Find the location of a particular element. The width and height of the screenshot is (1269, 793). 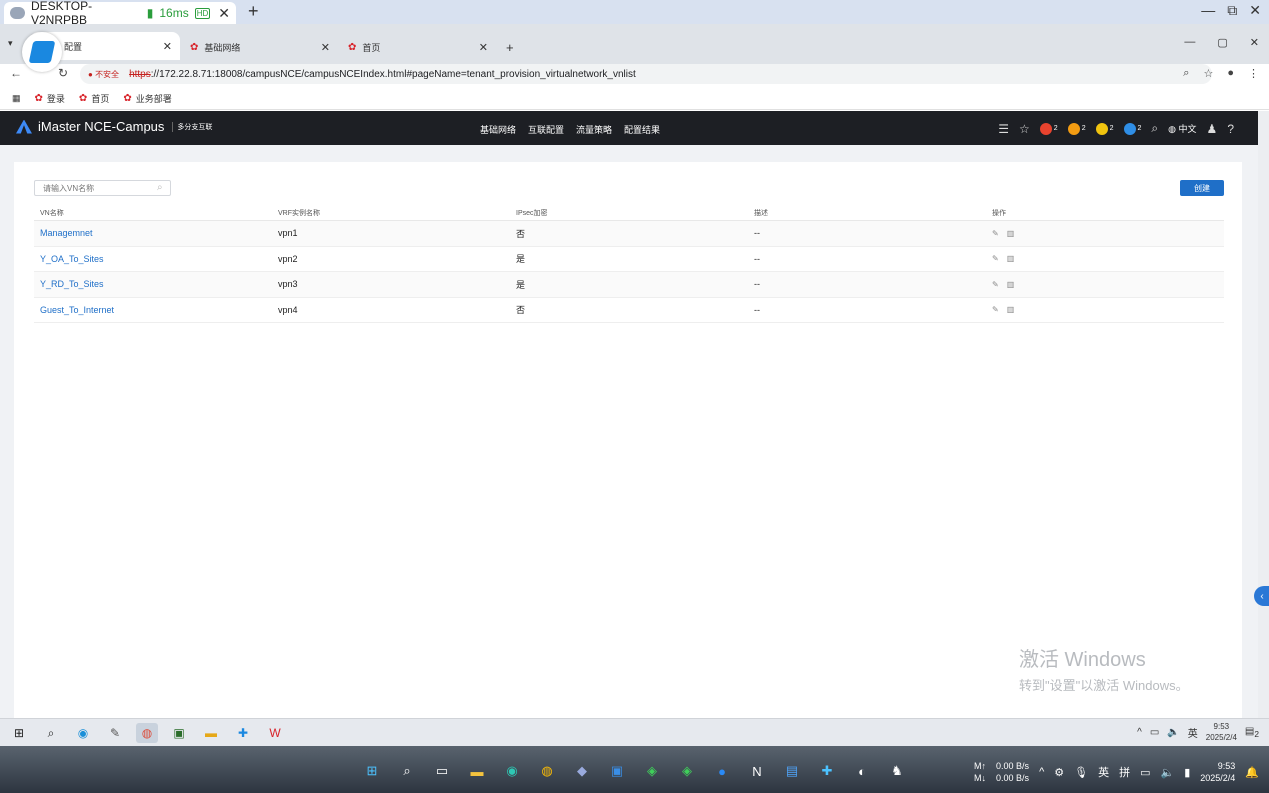

alarm-warning: 2 is located at coordinates (1132, 128).